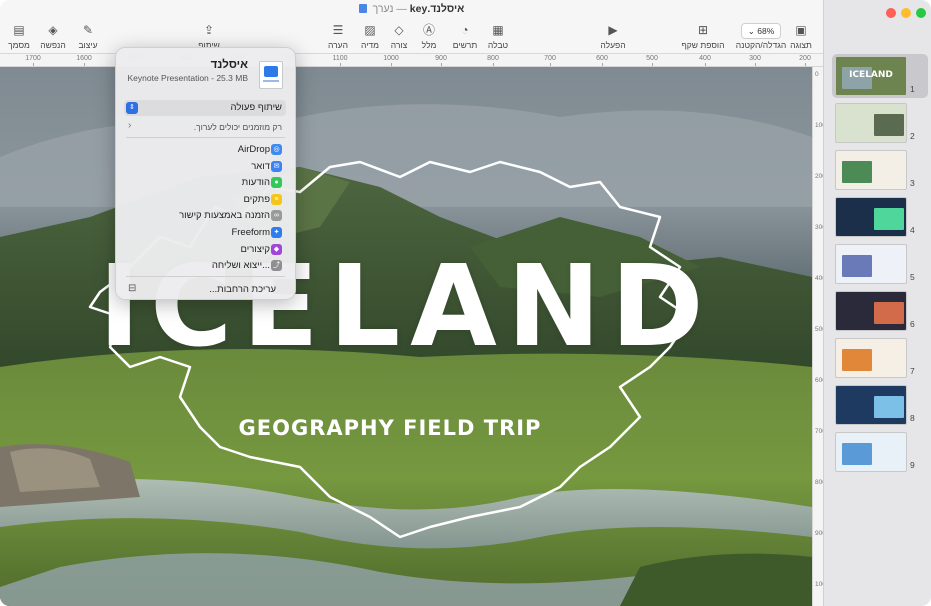 Image resolution: width=931 pixels, height=606 pixels. What do you see at coordinates (912, 324) in the screenshot?
I see `slide-number: 6` at bounding box center [912, 324].